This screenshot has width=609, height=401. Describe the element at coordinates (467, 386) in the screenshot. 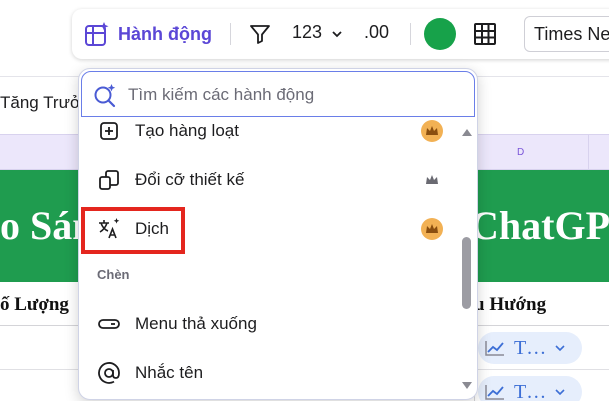

I see `scroll-down-arrow-icon` at that location.